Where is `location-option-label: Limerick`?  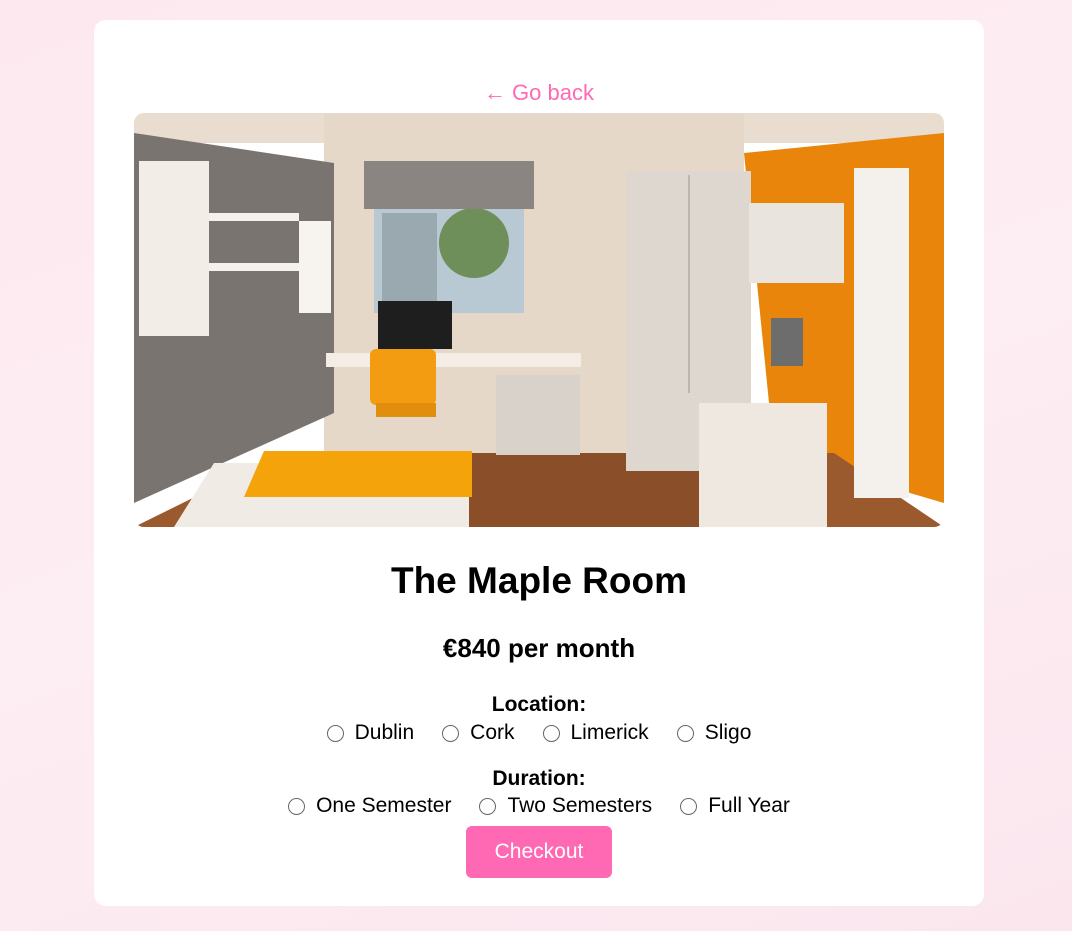 location-option-label: Limerick is located at coordinates (609, 732).